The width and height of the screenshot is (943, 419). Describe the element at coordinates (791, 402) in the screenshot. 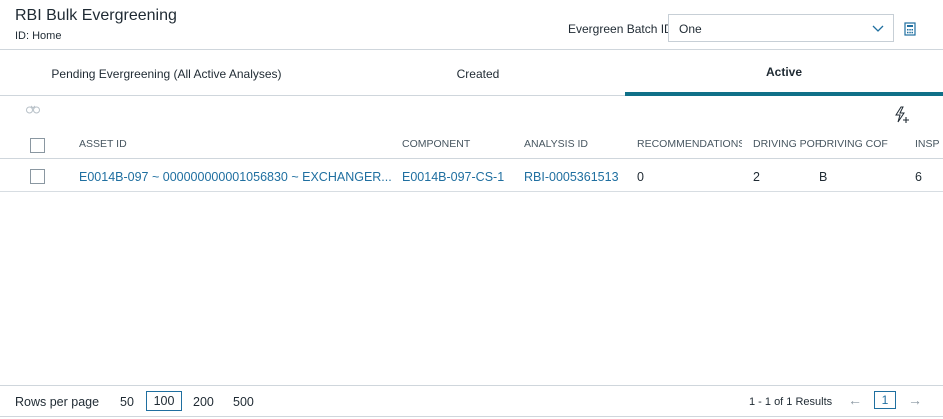

I see `results-count: 1 - 1 of 1 Results` at that location.